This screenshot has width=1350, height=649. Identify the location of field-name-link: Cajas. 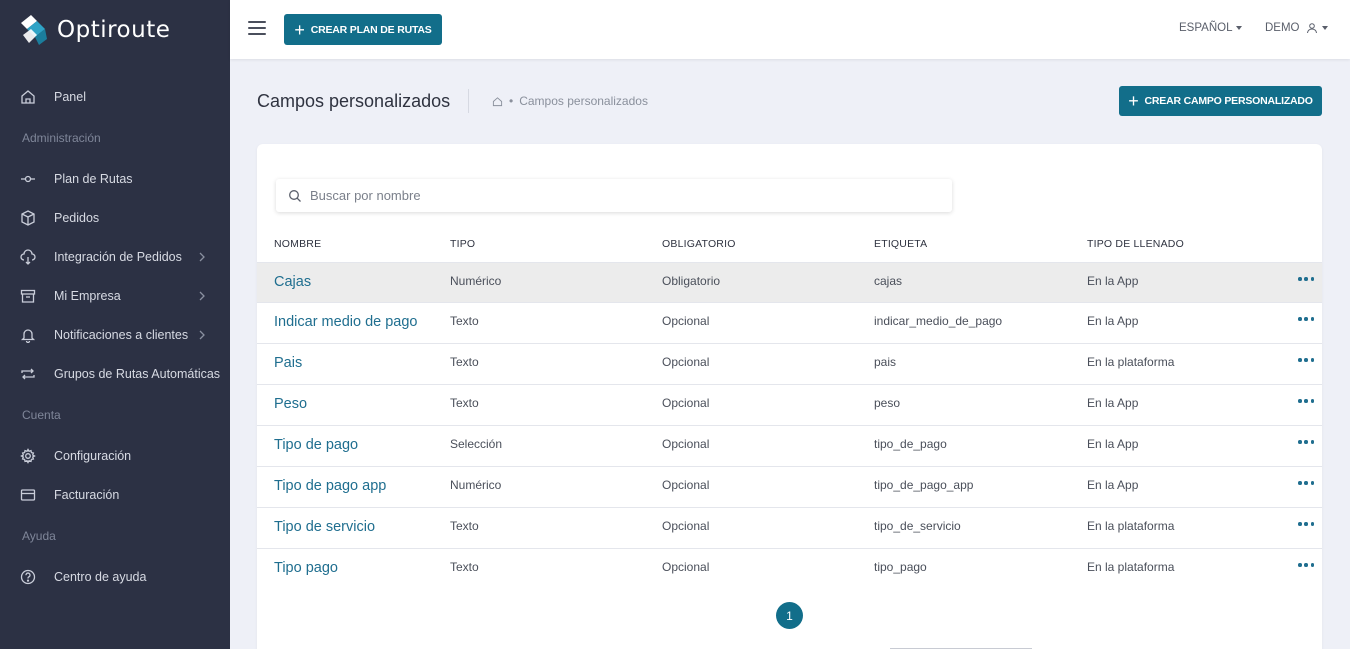
(292, 282).